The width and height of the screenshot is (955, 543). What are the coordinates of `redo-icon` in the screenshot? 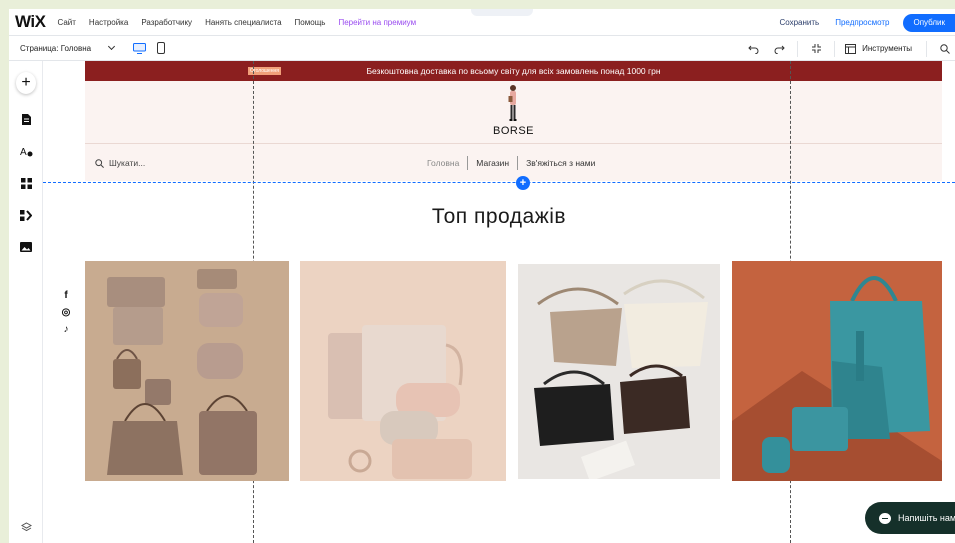 It's located at (779, 49).